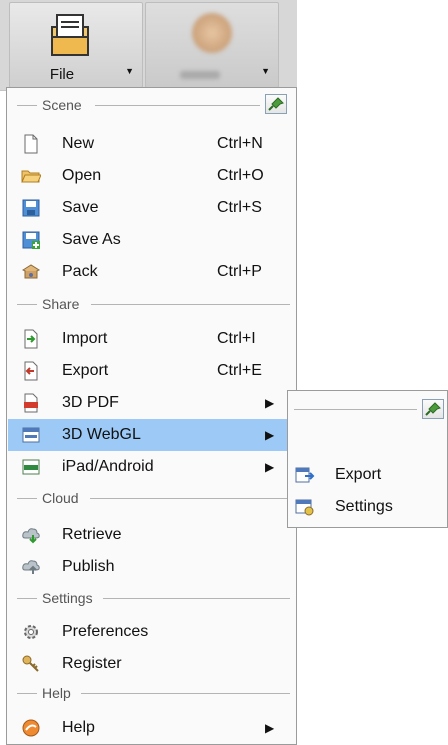 The width and height of the screenshot is (448, 745). What do you see at coordinates (151, 632) in the screenshot?
I see `menu-item-preferences: Preferences` at bounding box center [151, 632].